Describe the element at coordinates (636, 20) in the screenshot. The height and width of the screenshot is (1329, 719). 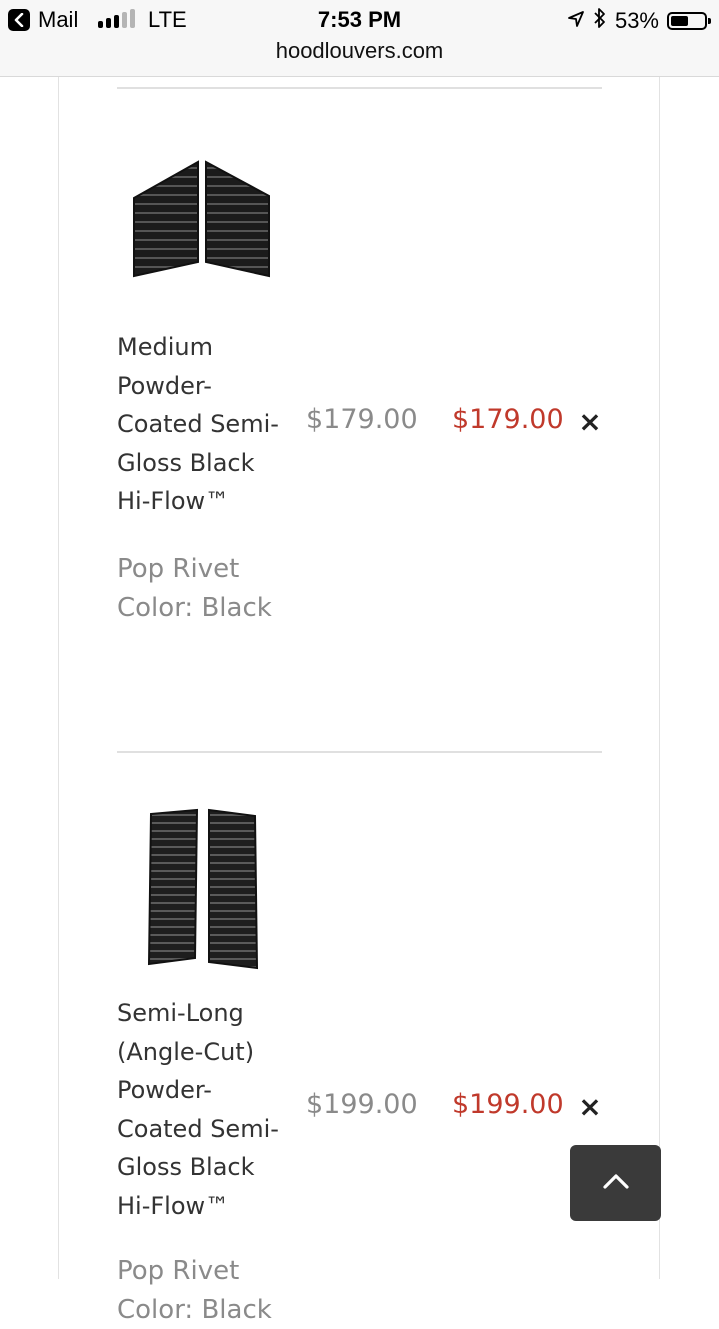
I see `battery-percent: 53%` at that location.